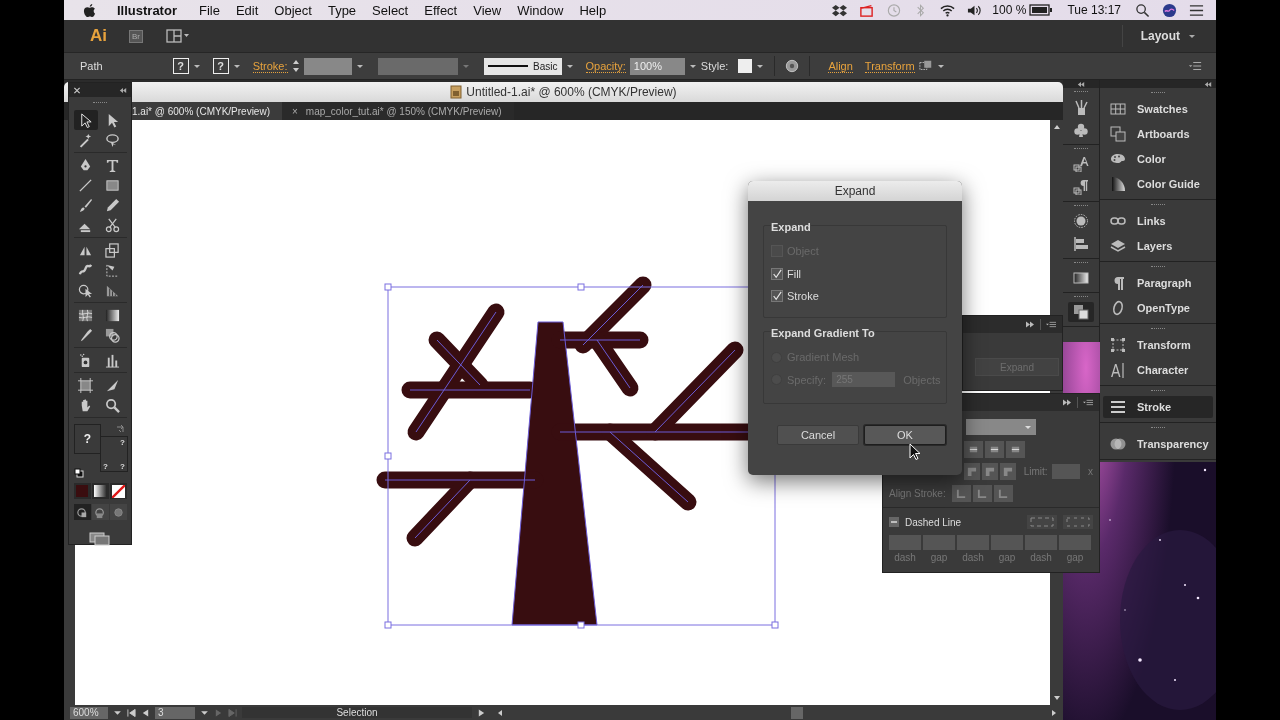 The image size is (1280, 720). I want to click on panel-tab: Stroke, so click(1158, 407).